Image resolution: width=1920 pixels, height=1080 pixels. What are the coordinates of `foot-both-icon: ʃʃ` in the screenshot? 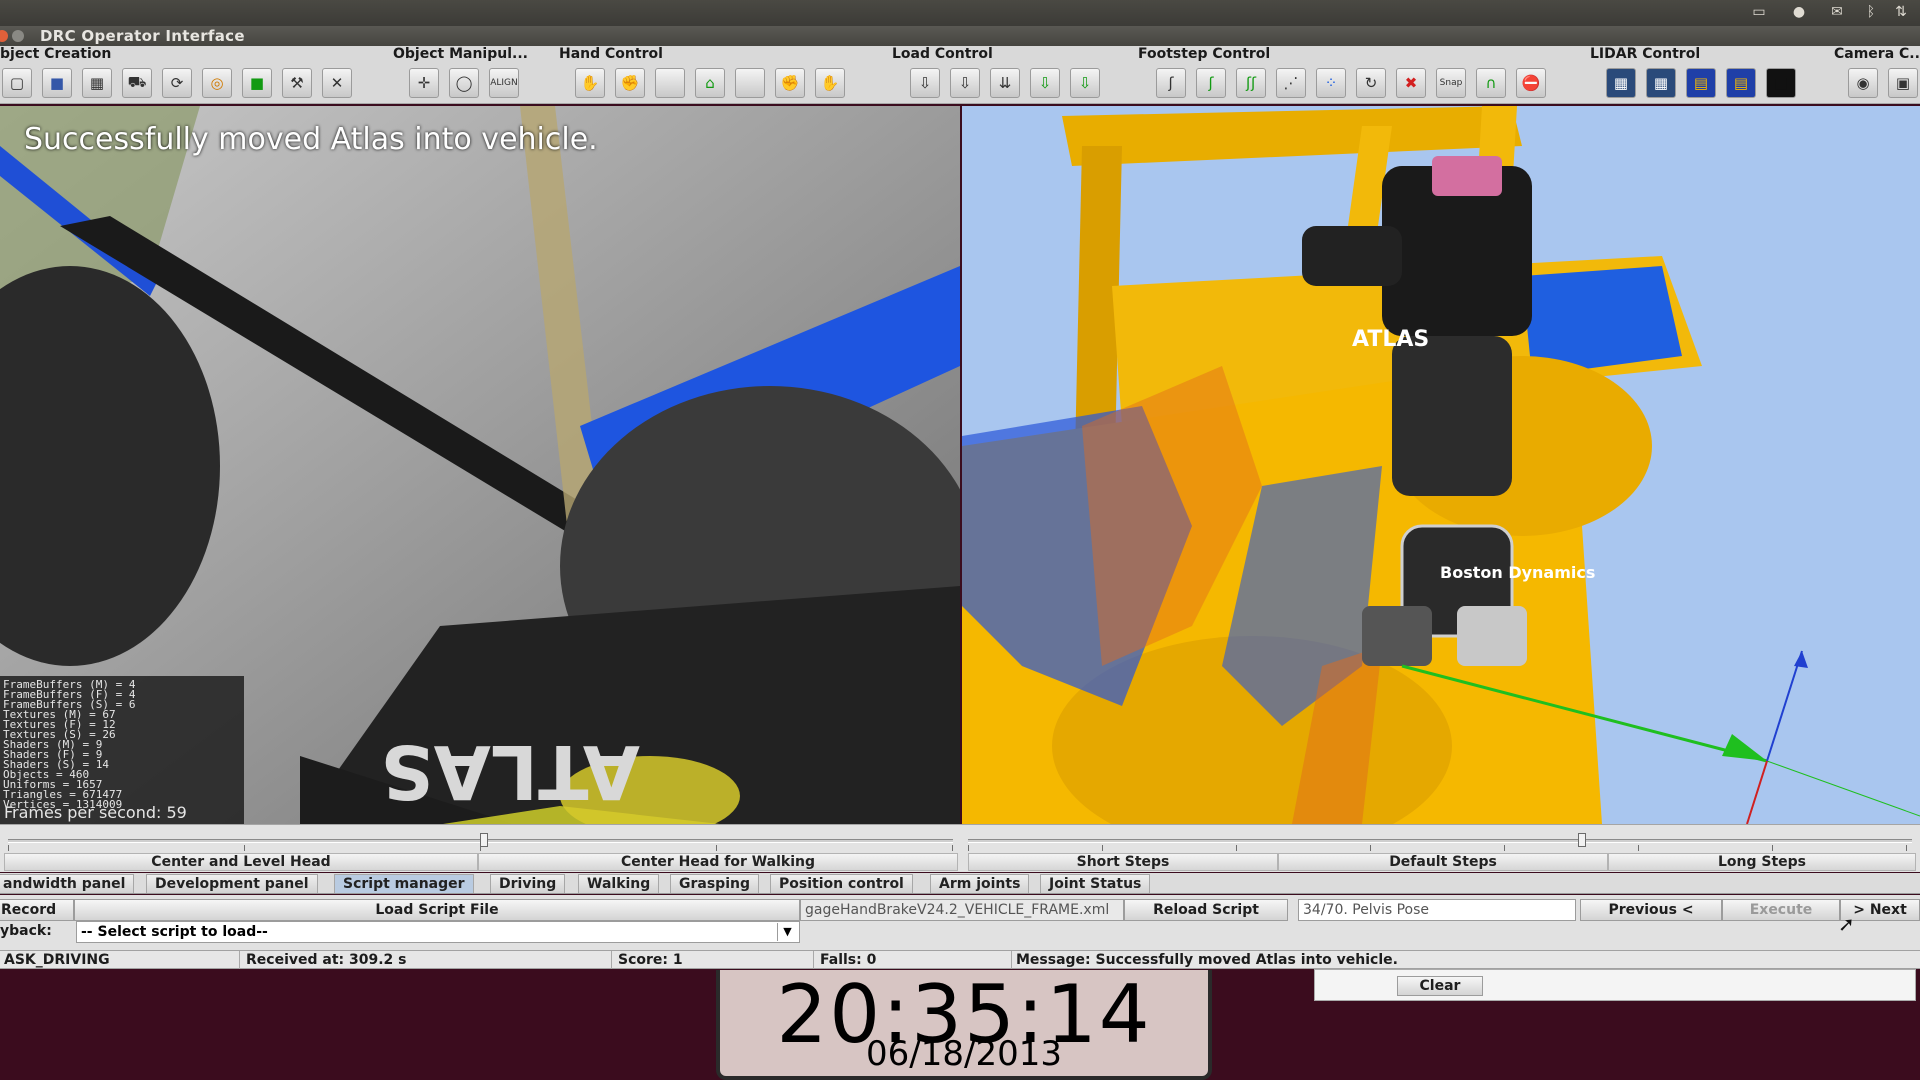 It's located at (1251, 83).